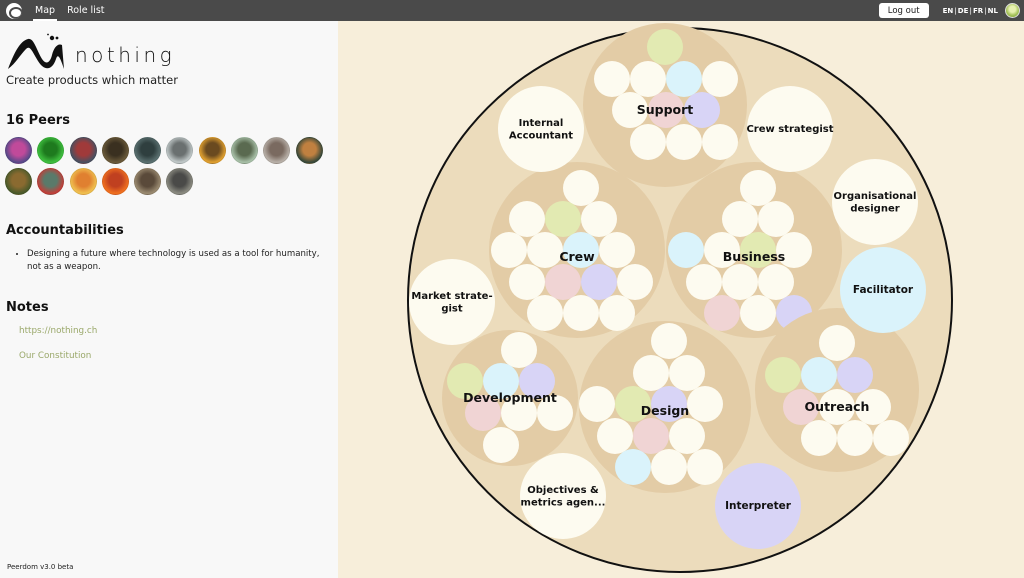  Describe the element at coordinates (665, 109) in the screenshot. I see `circle-label-support: Support` at that location.